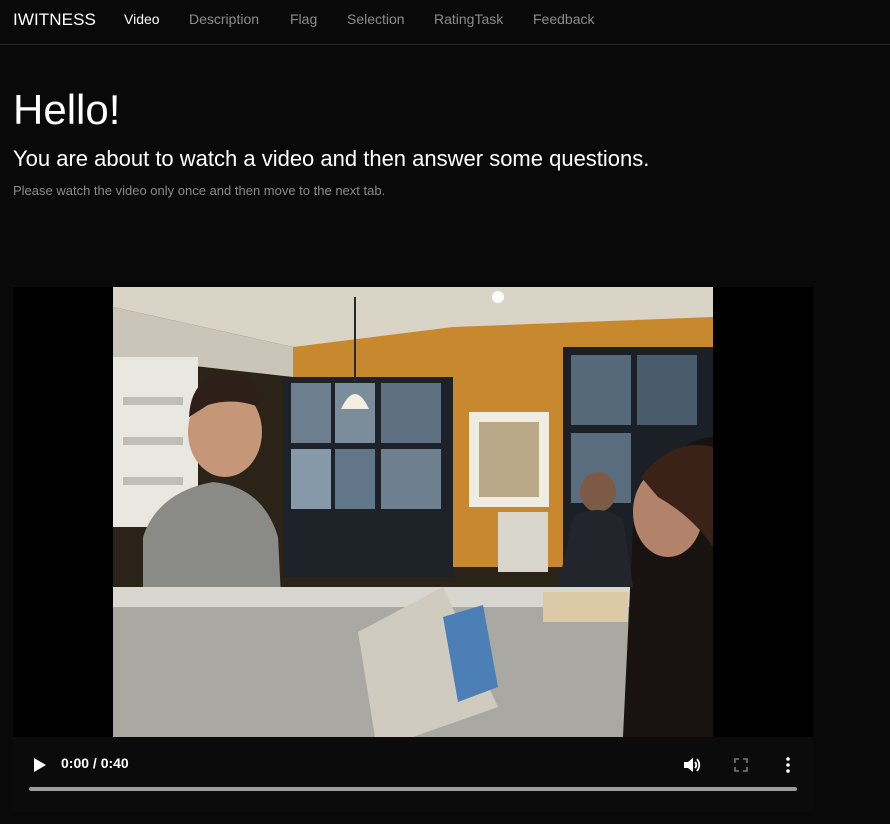 The width and height of the screenshot is (890, 824). Describe the element at coordinates (142, 19) in the screenshot. I see `tab-video: Video` at that location.